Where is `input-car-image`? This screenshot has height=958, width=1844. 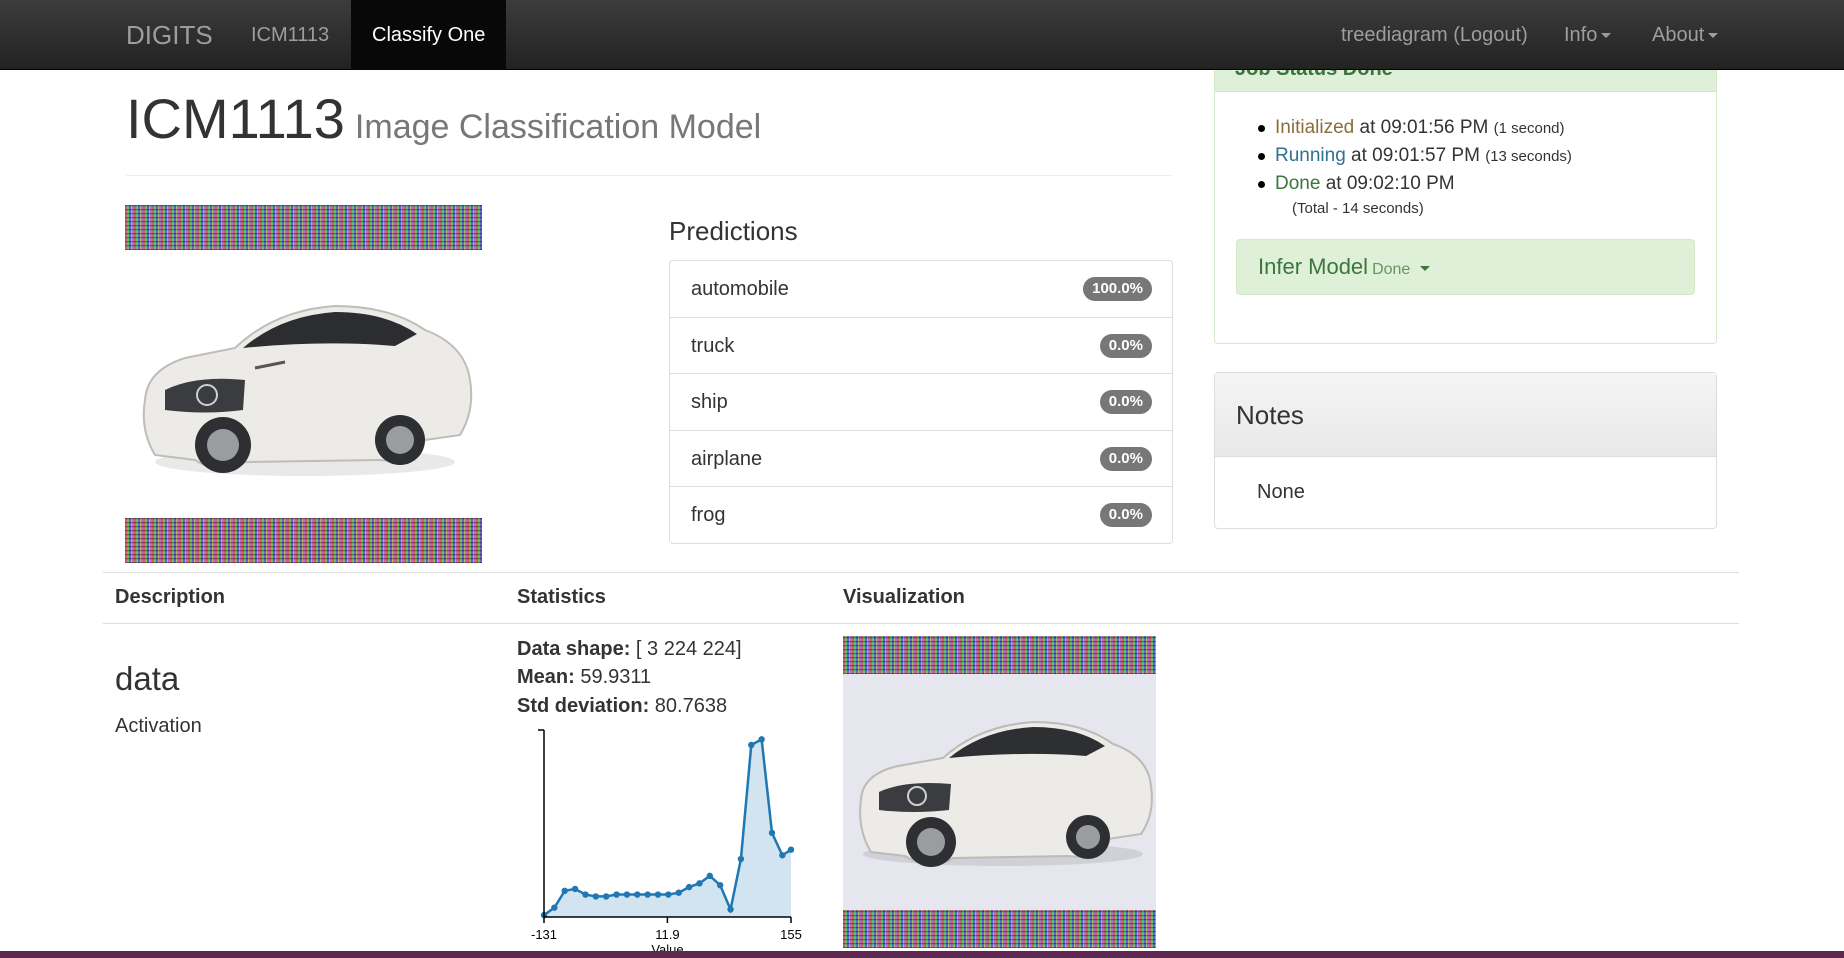
input-car-image is located at coordinates (303, 384).